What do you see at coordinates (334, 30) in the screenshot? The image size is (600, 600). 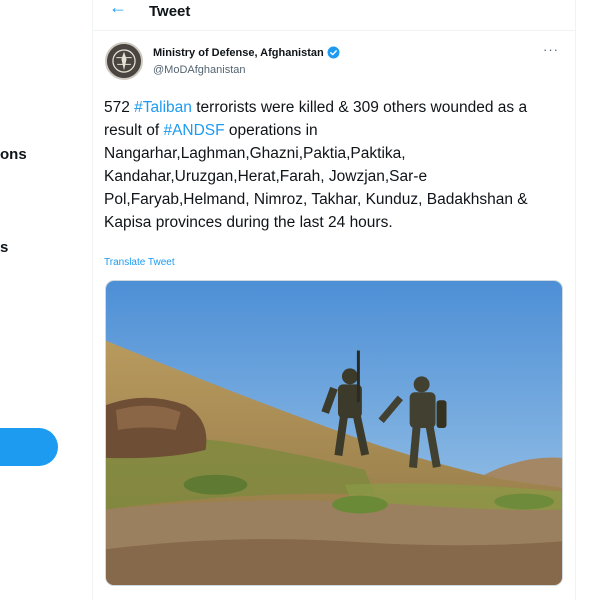 I see `header-divider` at bounding box center [334, 30].